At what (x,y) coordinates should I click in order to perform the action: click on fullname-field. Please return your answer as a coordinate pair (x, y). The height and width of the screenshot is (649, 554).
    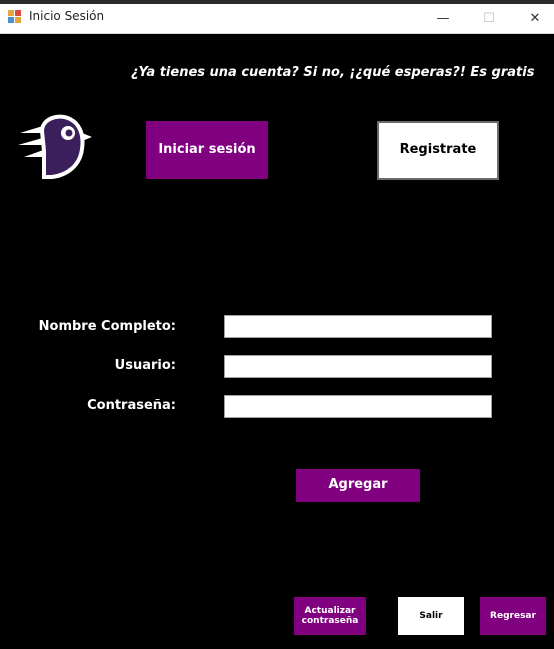
    Looking at the image, I should click on (358, 326).